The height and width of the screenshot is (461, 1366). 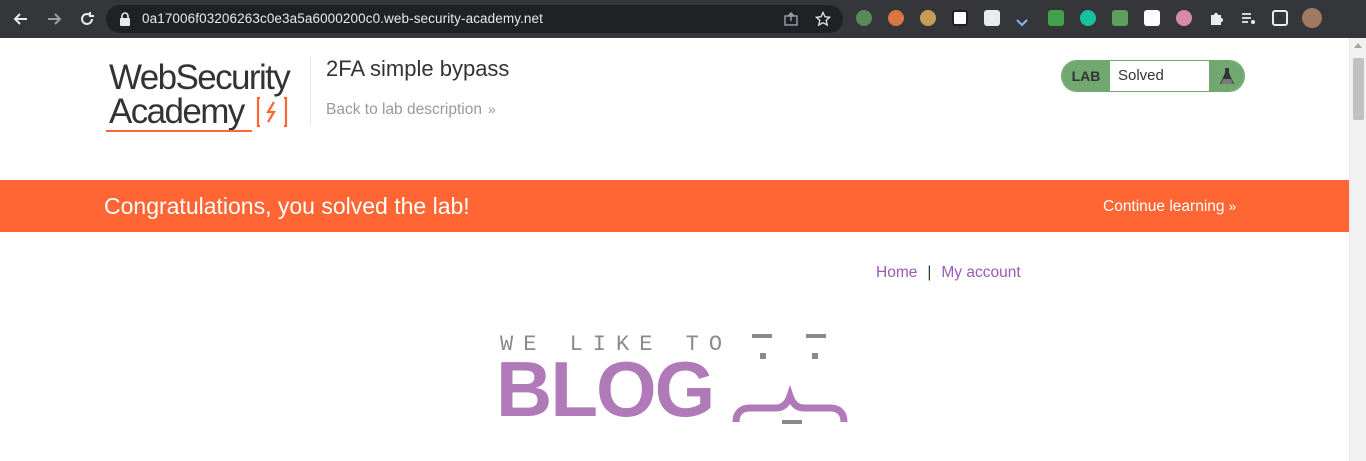 I want to click on page-scrollbar, so click(x=1357, y=249).